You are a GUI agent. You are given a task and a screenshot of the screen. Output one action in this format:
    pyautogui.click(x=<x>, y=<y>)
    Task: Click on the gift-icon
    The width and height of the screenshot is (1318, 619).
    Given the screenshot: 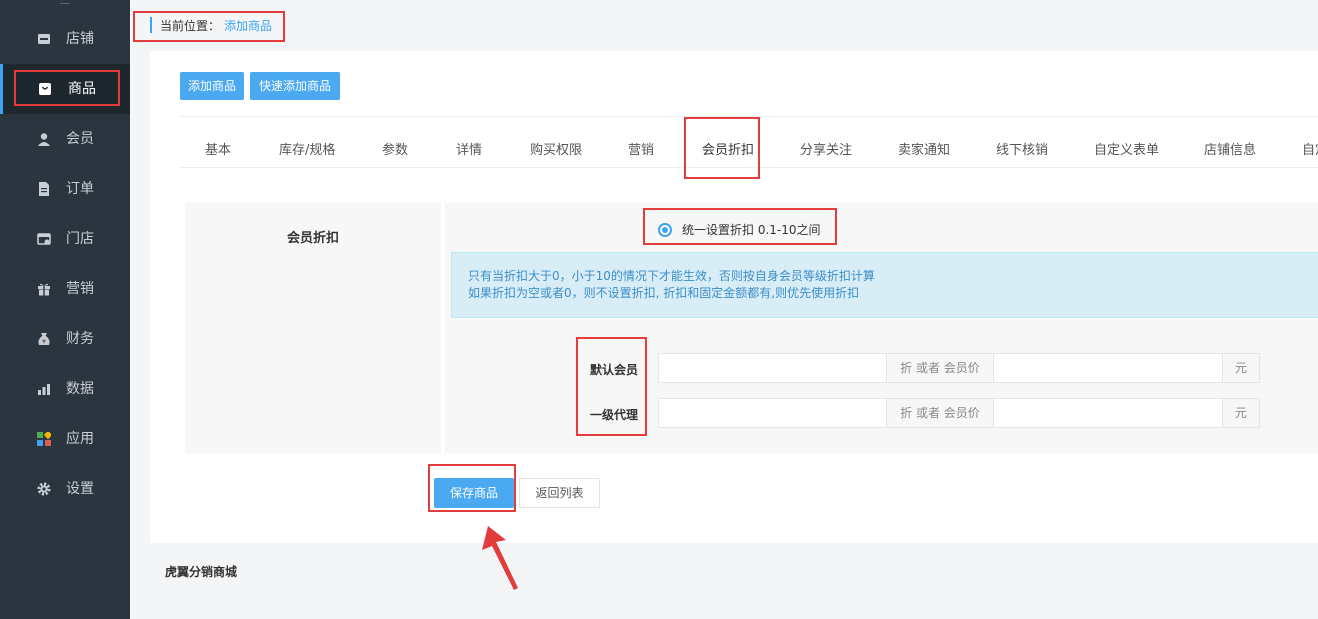 What is the action you would take?
    pyautogui.click(x=44, y=289)
    